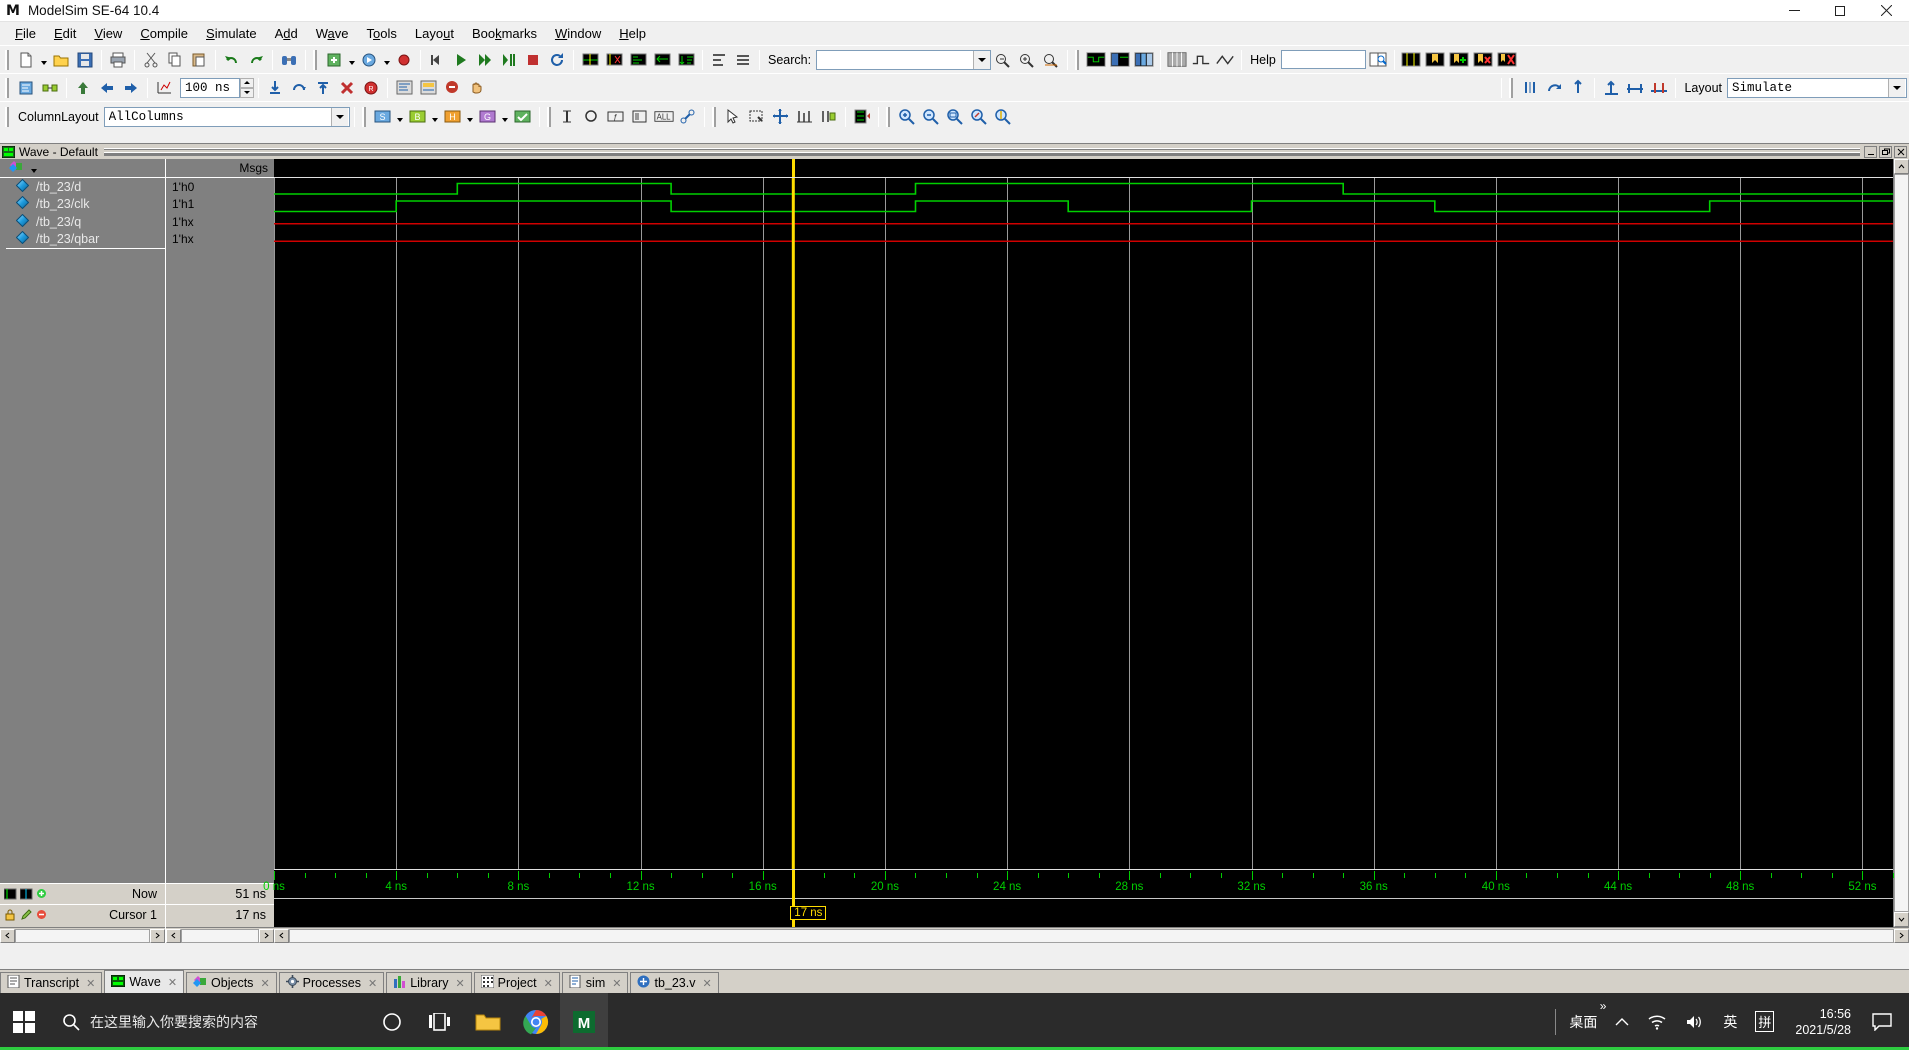 Image resolution: width=1909 pixels, height=1050 pixels. What do you see at coordinates (516, 982) in the screenshot?
I see `tab-project: Project ✕` at bounding box center [516, 982].